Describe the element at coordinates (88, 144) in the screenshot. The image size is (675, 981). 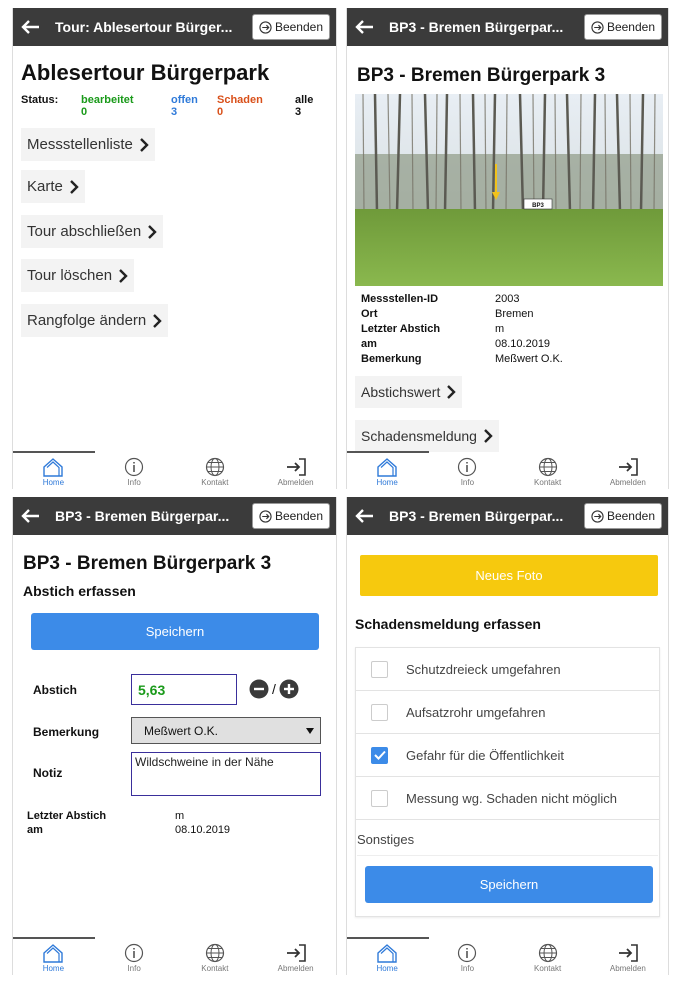
I see `measurement-list-button: Messstellenliste` at that location.